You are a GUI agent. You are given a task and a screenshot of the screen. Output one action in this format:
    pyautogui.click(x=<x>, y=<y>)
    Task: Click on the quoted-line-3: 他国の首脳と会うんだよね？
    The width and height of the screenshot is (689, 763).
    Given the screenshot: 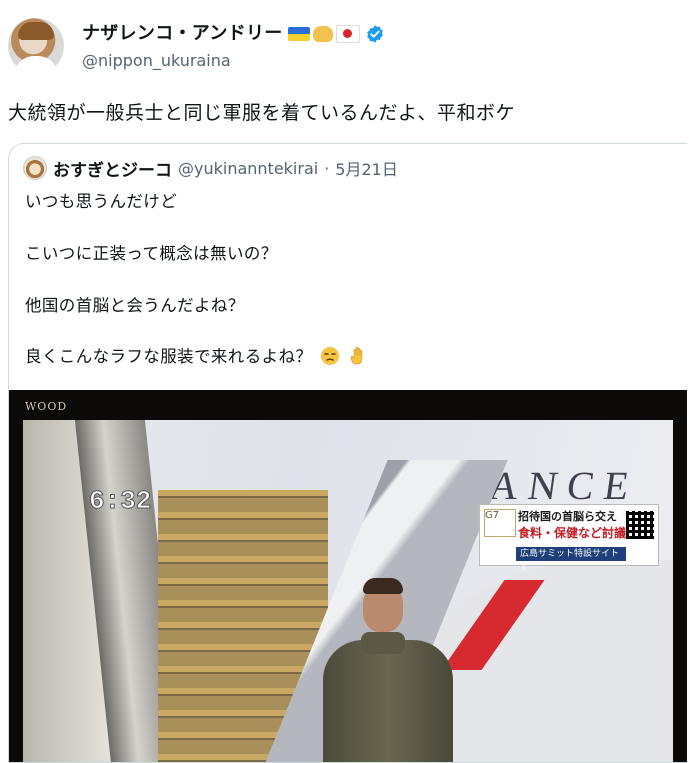 What is the action you would take?
    pyautogui.click(x=135, y=305)
    